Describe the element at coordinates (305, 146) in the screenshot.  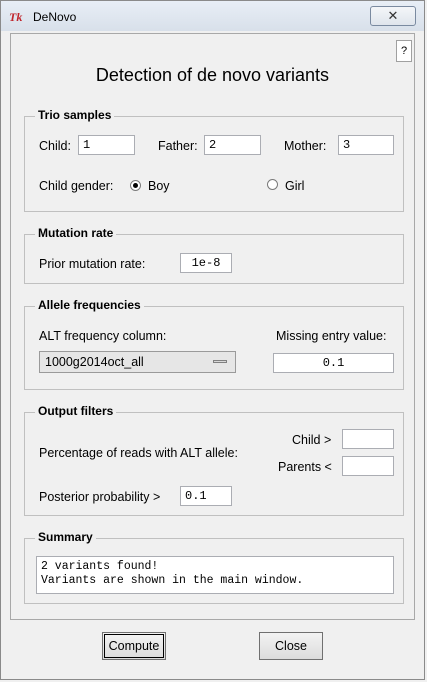
I see `mother-label: Mother:` at that location.